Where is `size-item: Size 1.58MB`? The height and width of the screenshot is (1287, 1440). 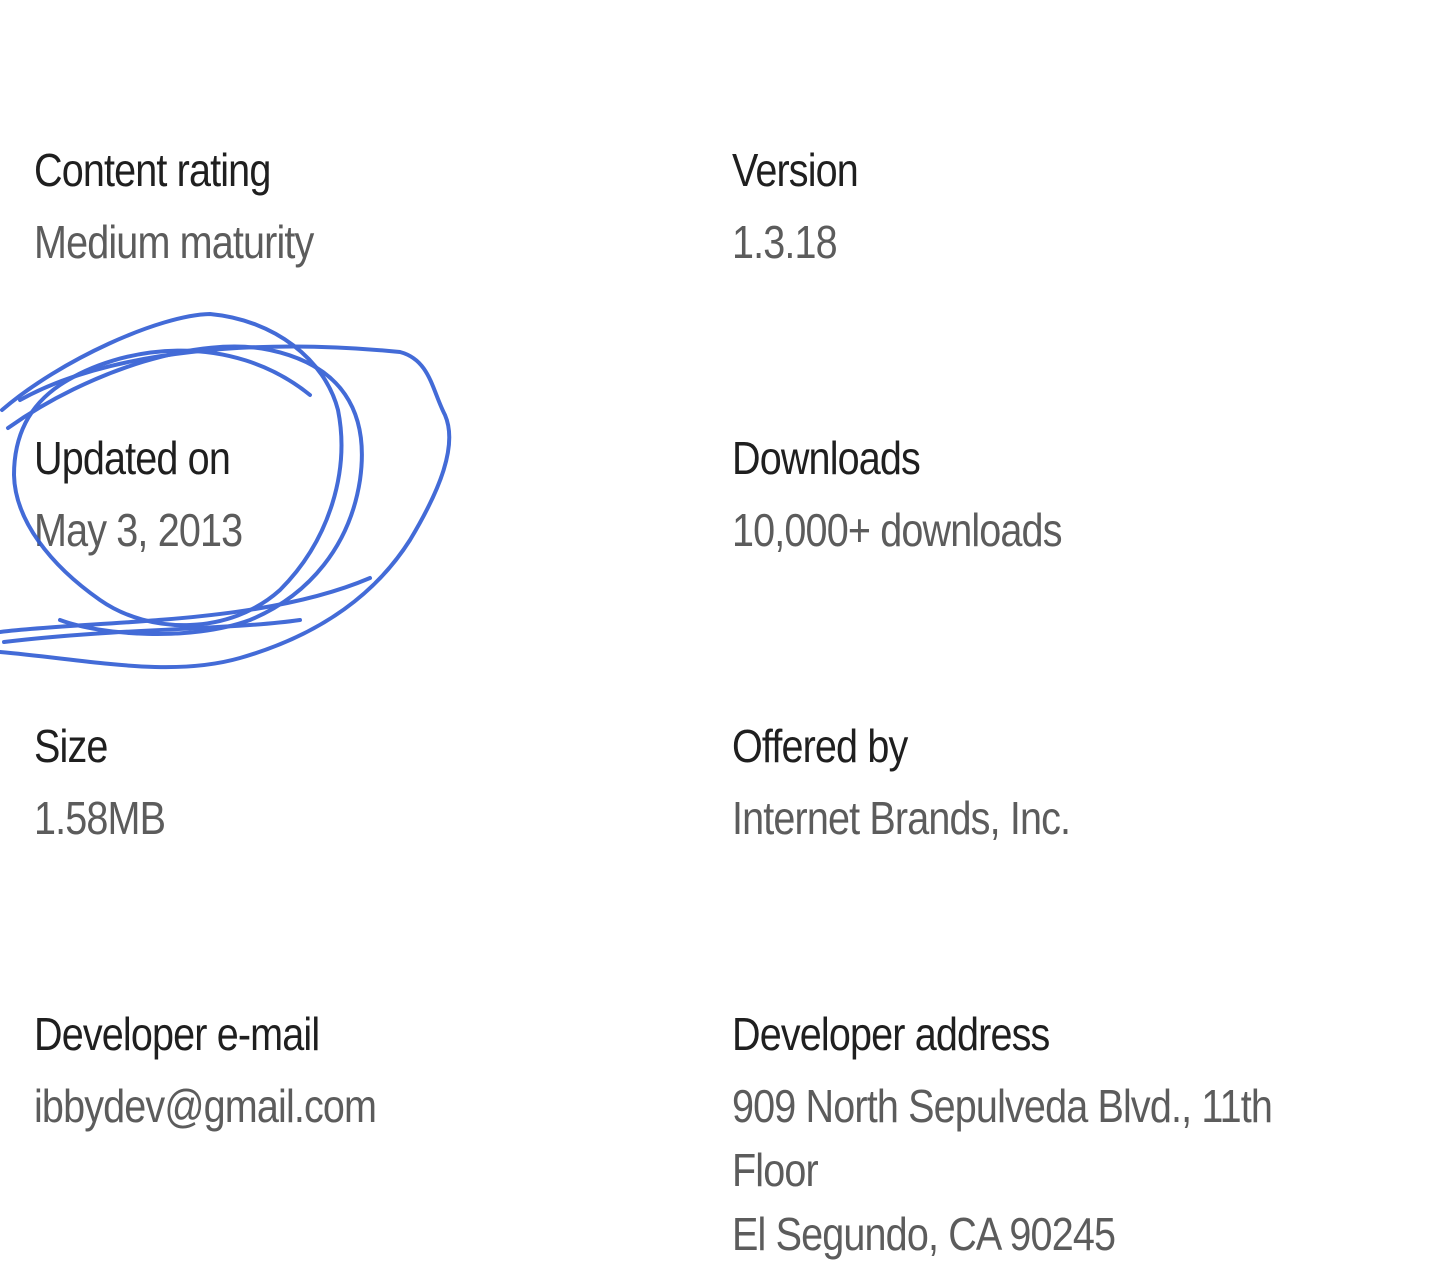
size-item: Size 1.58MB is located at coordinates (364, 784).